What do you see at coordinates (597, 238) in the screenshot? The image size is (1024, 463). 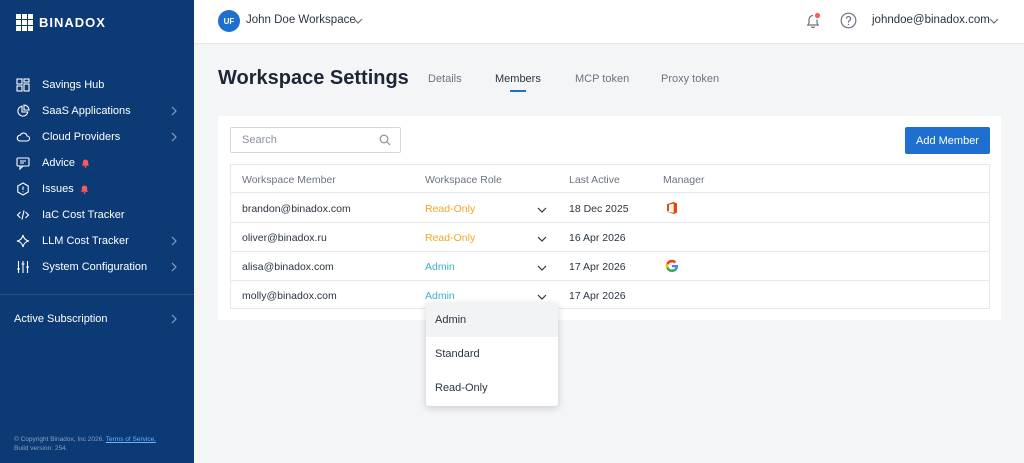 I see `member-last-active: 16 Apr 2026` at bounding box center [597, 238].